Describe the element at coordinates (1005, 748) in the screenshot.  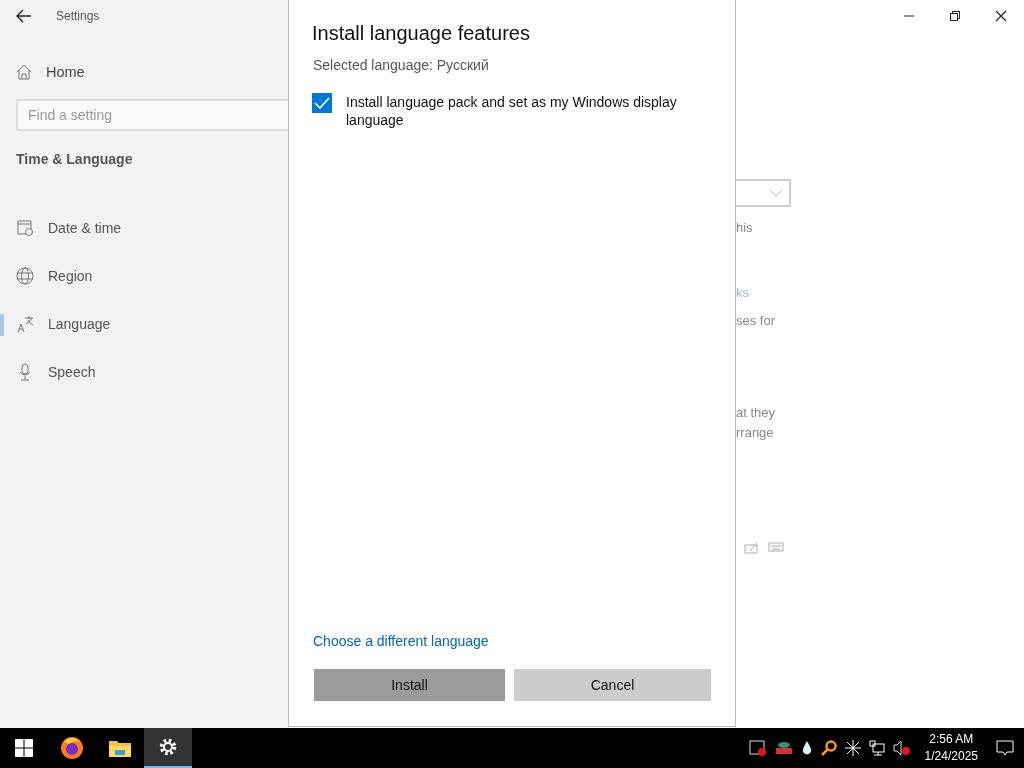
I see `notification-icon` at that location.